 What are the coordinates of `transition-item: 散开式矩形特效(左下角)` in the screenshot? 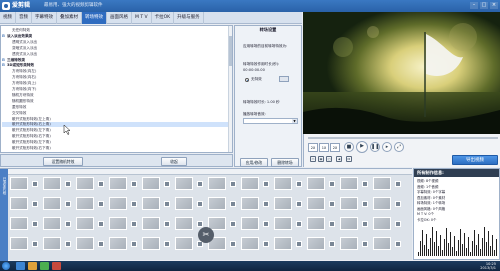 It's located at (116, 130).